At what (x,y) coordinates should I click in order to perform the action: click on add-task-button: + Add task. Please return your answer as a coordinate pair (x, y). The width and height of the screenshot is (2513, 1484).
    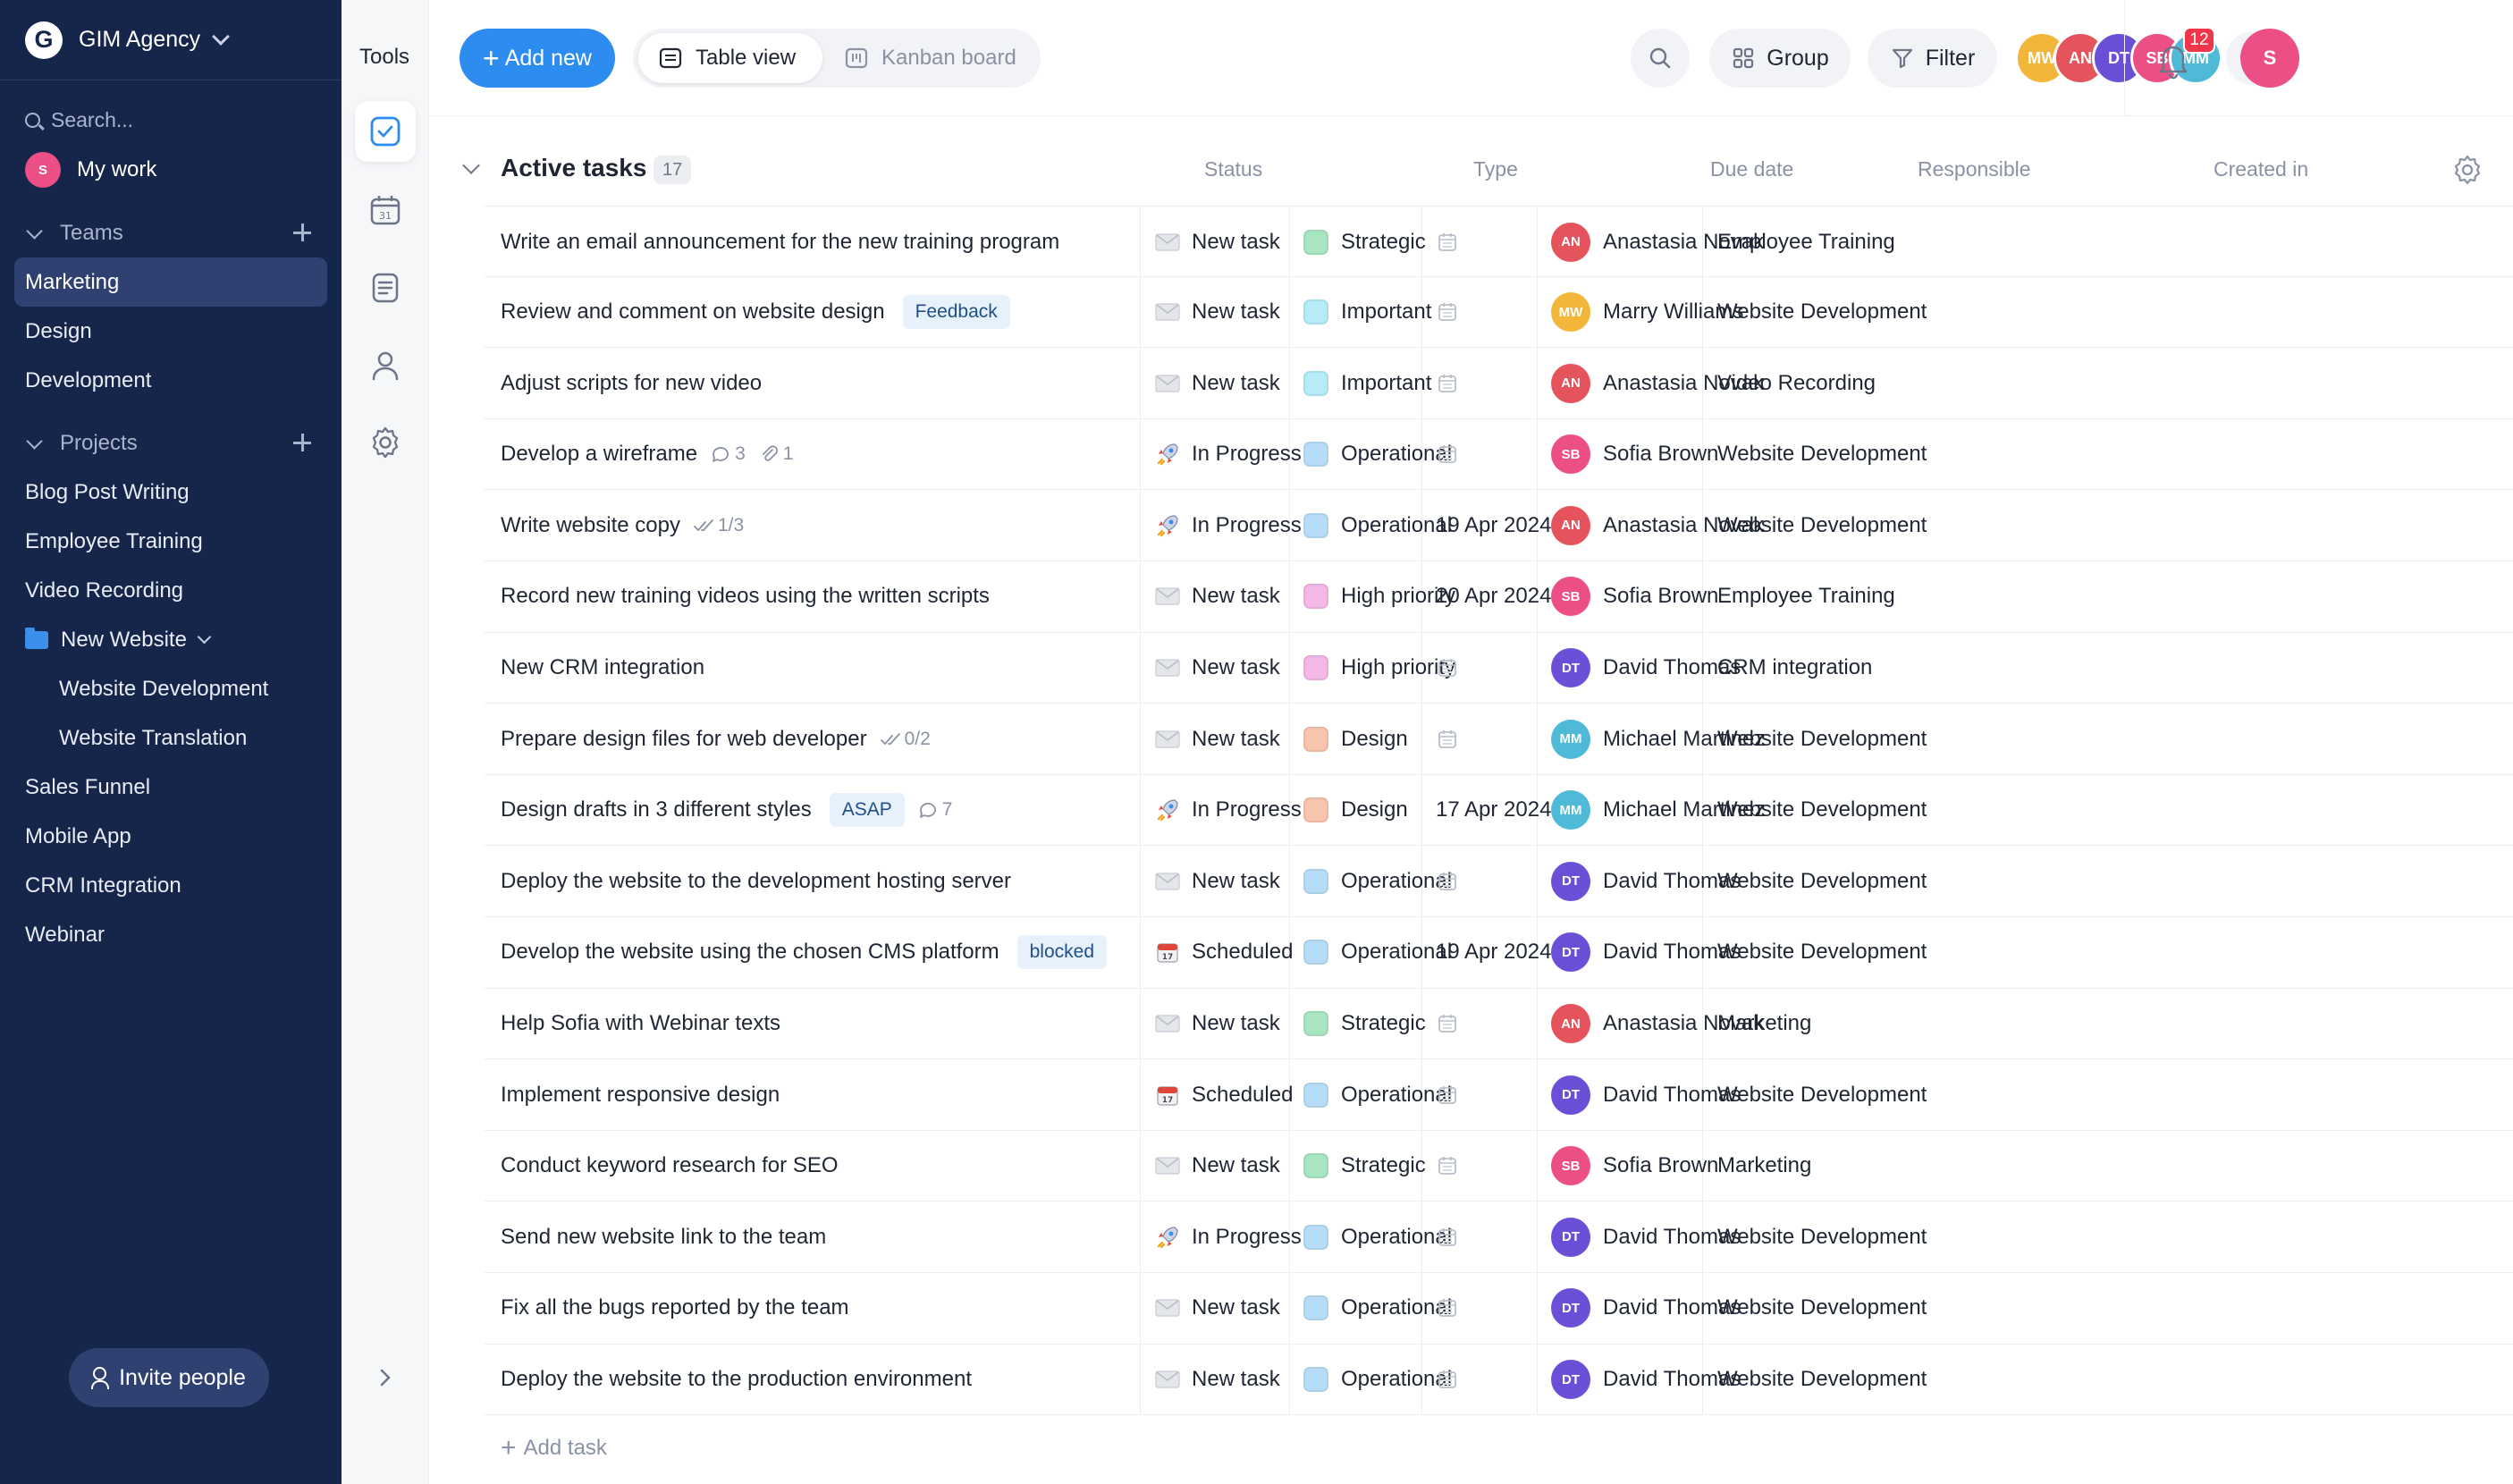
    Looking at the image, I should click on (554, 1448).